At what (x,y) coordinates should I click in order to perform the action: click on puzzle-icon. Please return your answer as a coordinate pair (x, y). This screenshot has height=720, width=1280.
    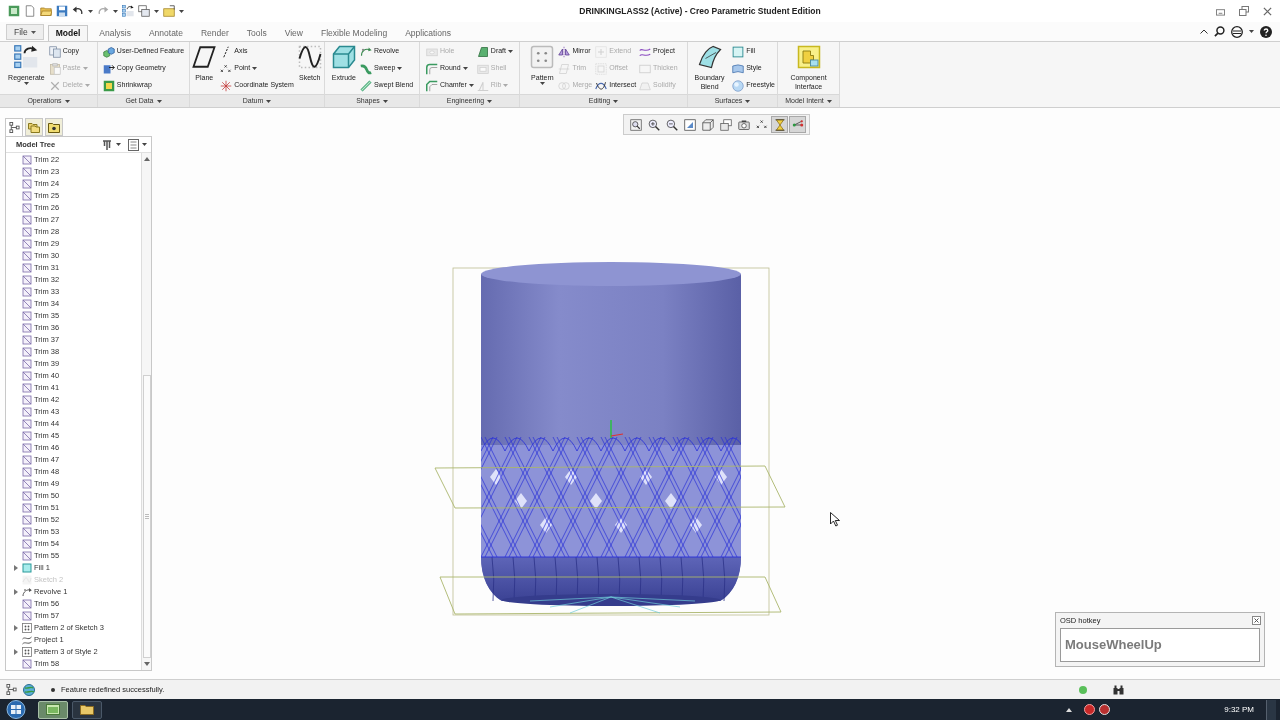
    Looking at the image, I should click on (808, 57).